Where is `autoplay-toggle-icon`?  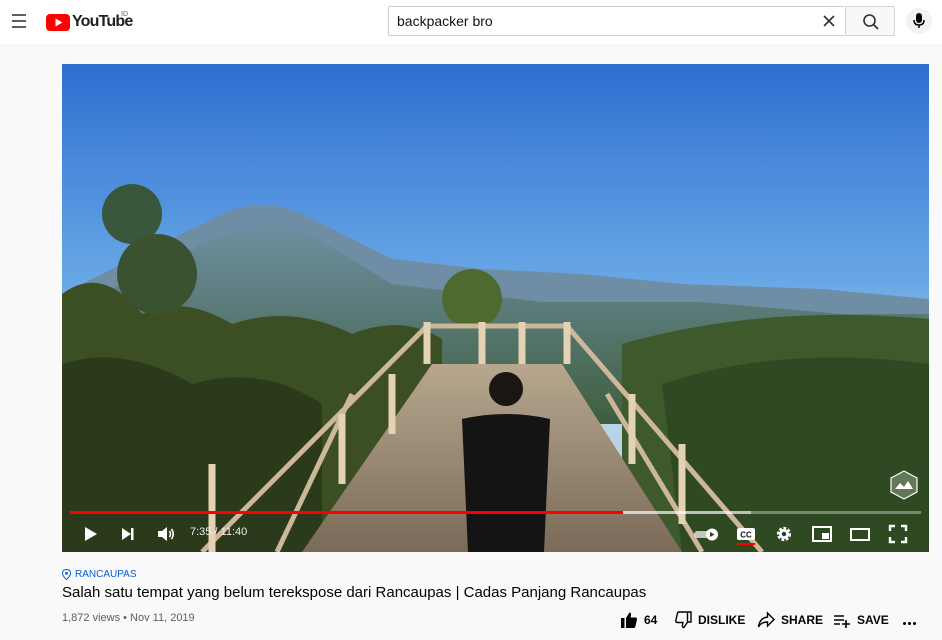 autoplay-toggle-icon is located at coordinates (706, 534).